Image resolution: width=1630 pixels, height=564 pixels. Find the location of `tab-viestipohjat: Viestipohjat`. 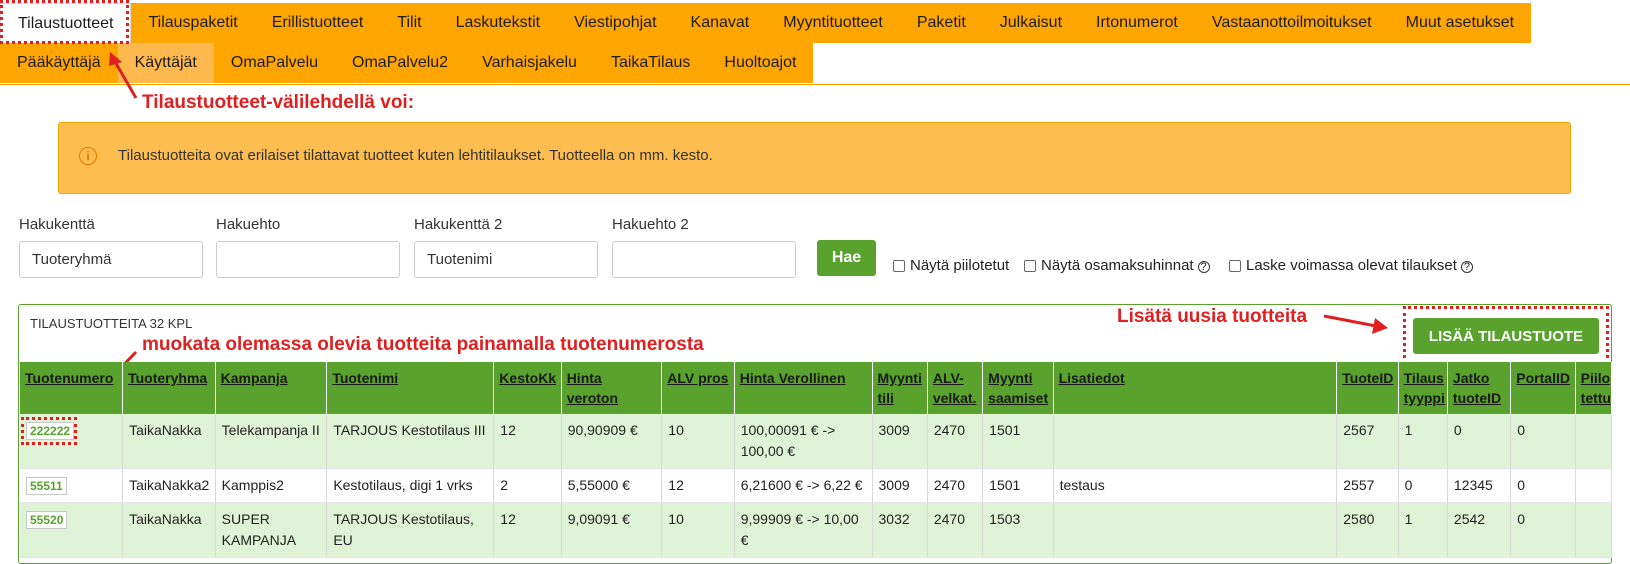

tab-viestipohjat: Viestipohjat is located at coordinates (615, 23).